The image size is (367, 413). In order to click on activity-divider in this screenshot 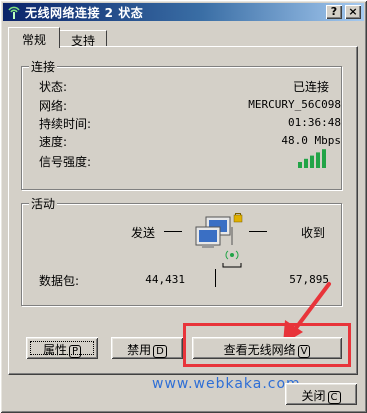, I will do `click(215, 278)`.